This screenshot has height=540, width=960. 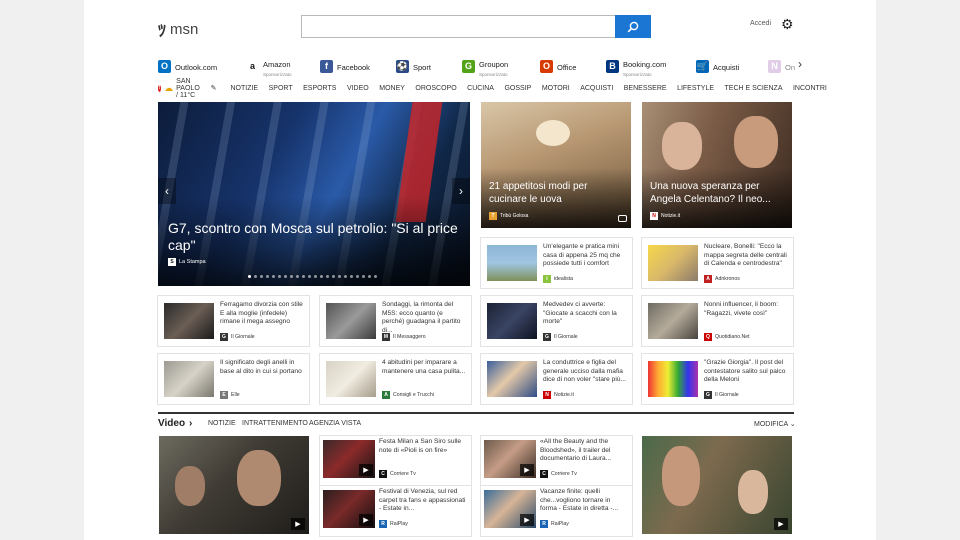 What do you see at coordinates (413, 66) in the screenshot?
I see `quicklink-sport: ⚽ Sport` at bounding box center [413, 66].